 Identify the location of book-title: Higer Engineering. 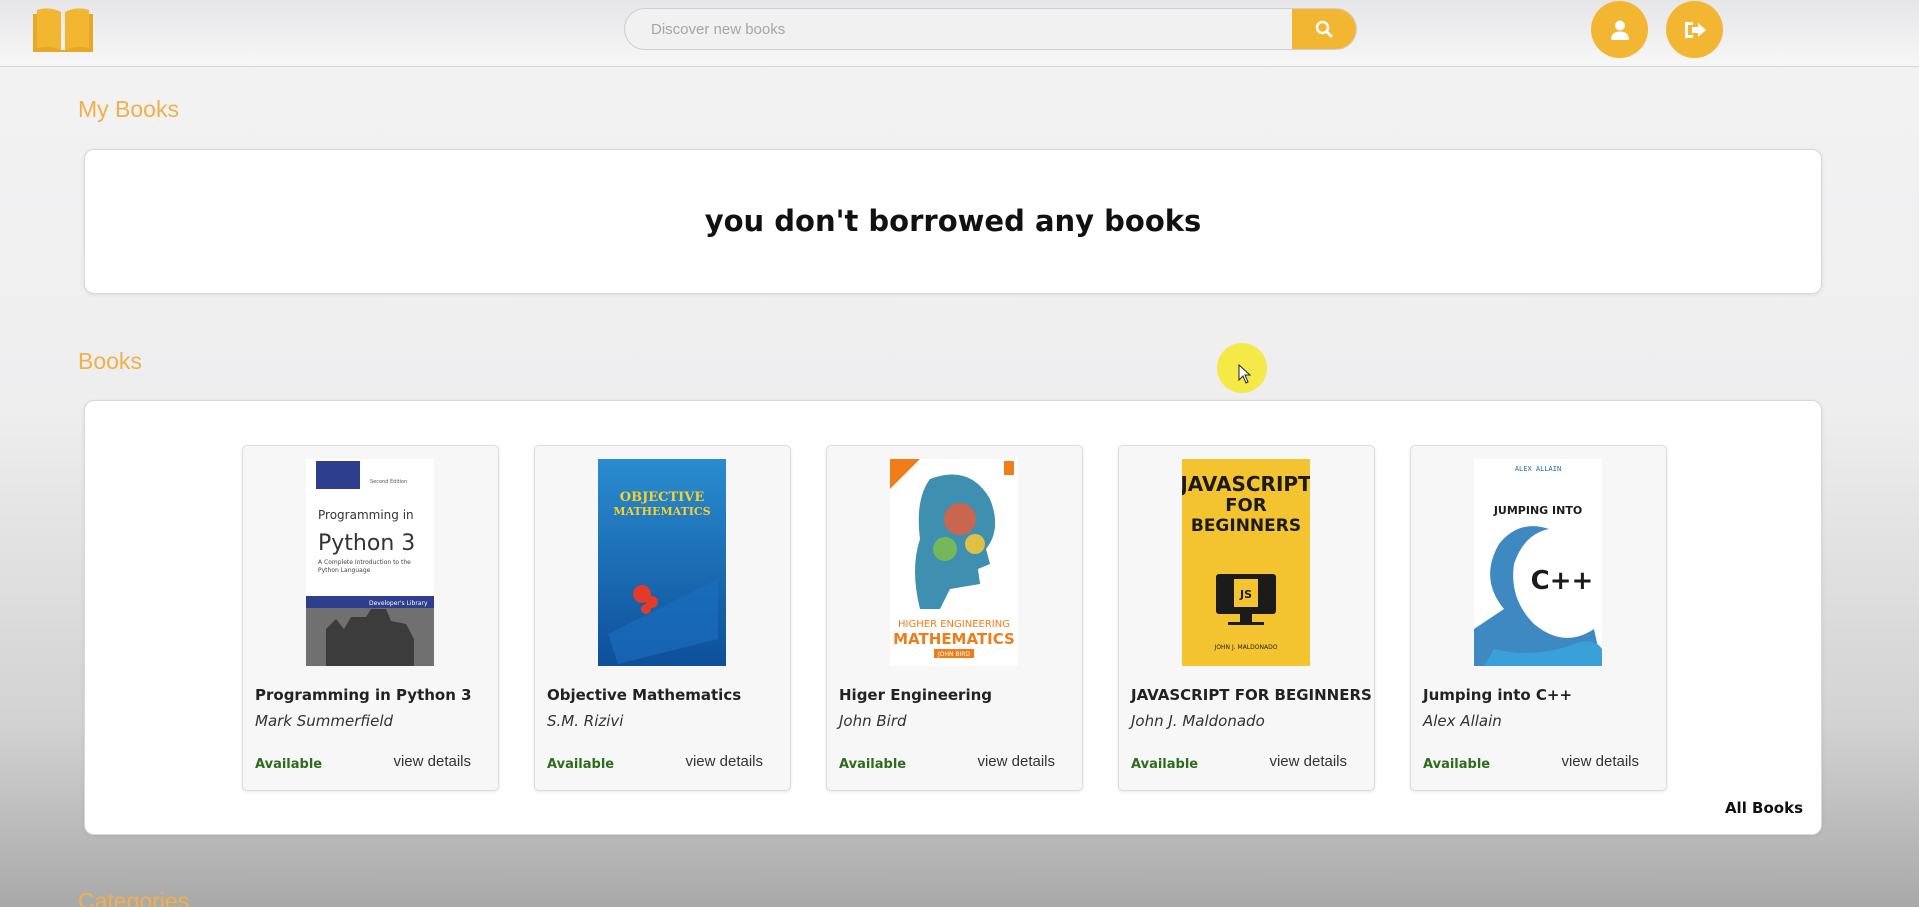
(916, 695).